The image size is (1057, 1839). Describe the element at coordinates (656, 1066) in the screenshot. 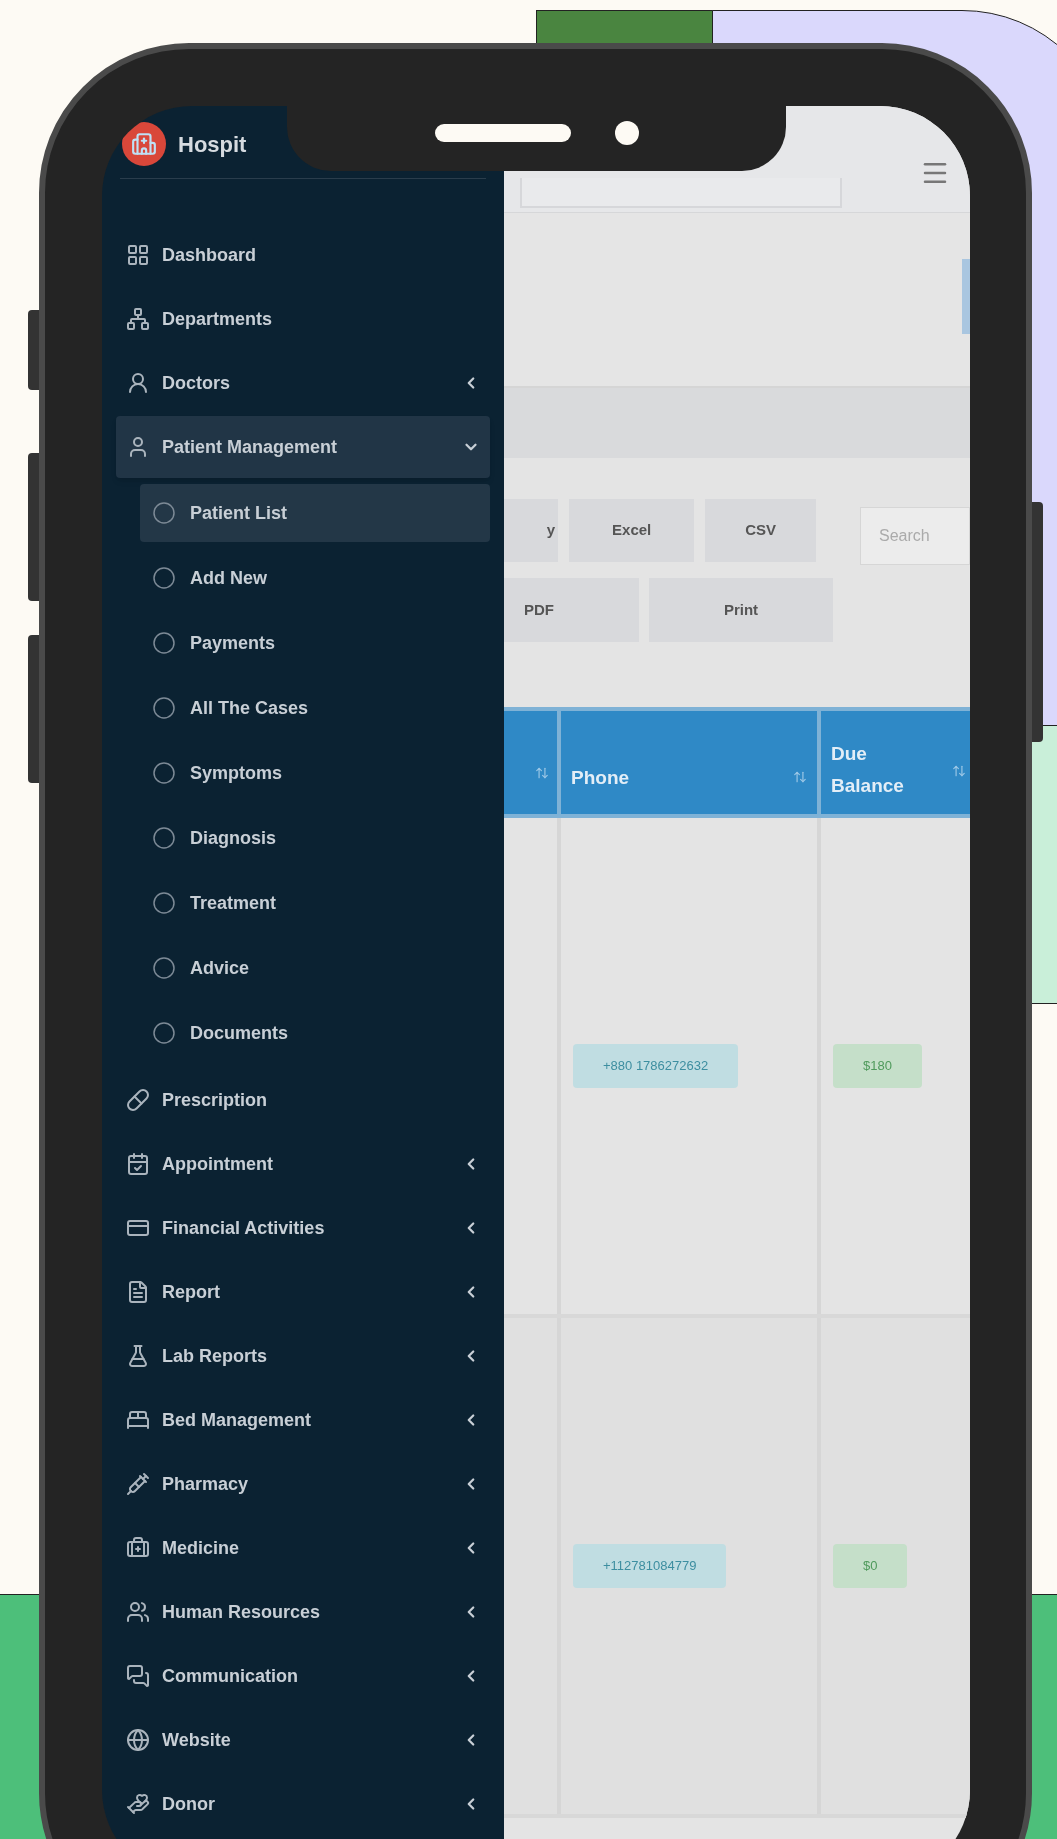

I see `phone-badge: +880 1786272632` at that location.